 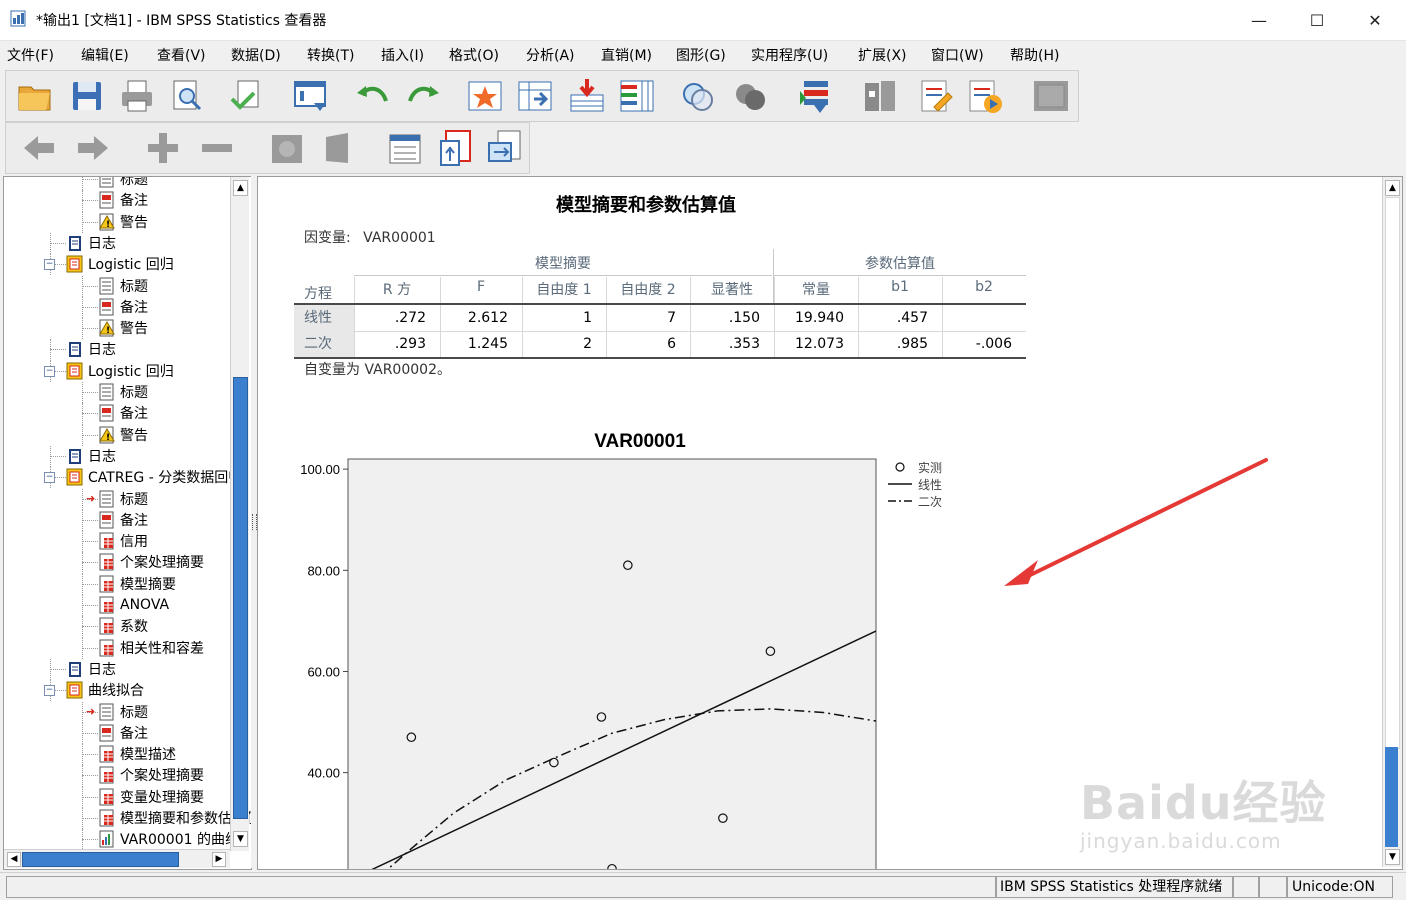 I want to click on menu-direct-marketing: 直销(M), so click(x=626, y=55).